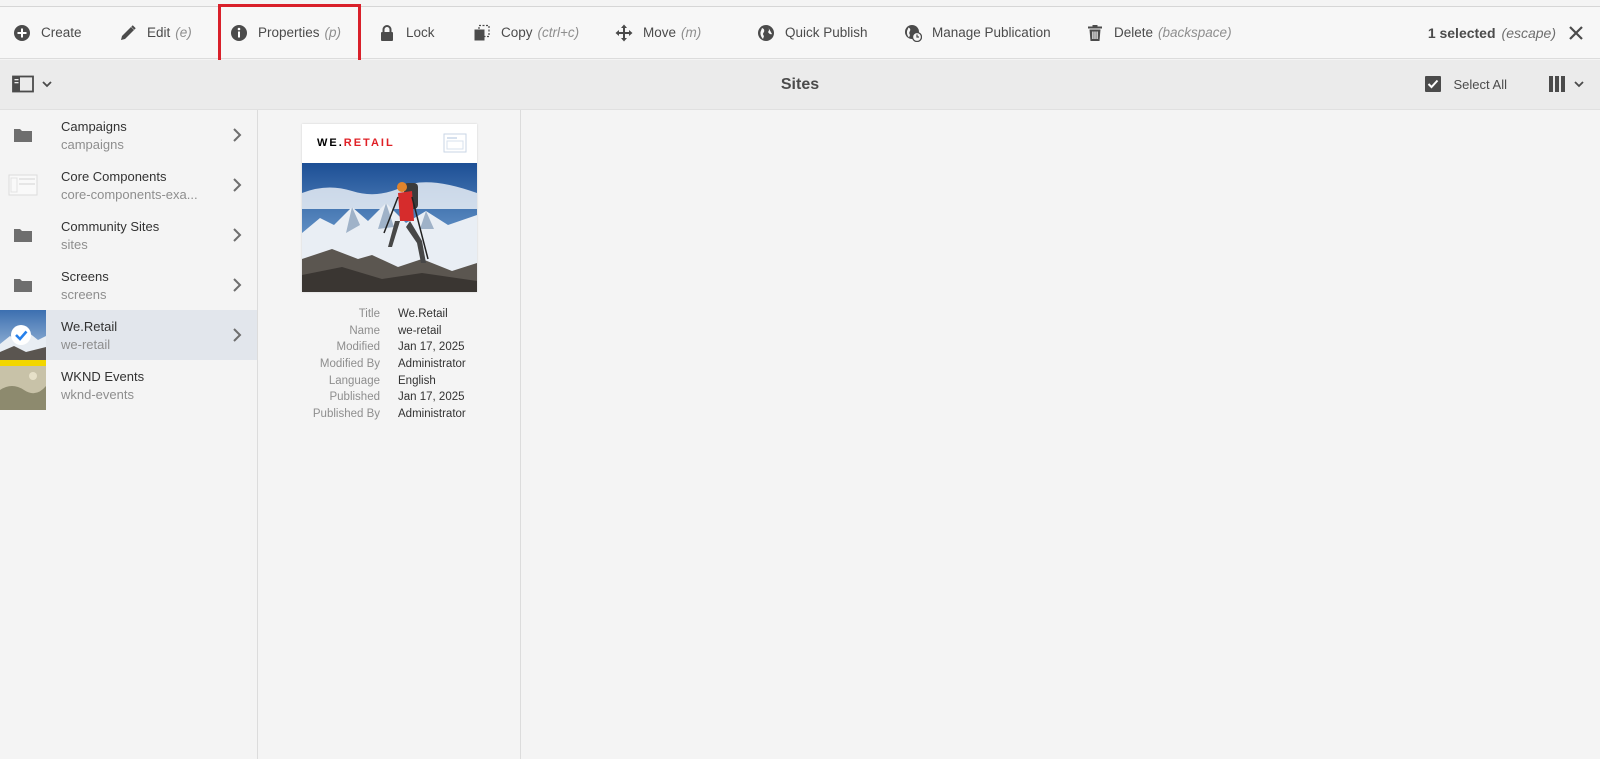  I want to click on pencil-icon, so click(128, 33).